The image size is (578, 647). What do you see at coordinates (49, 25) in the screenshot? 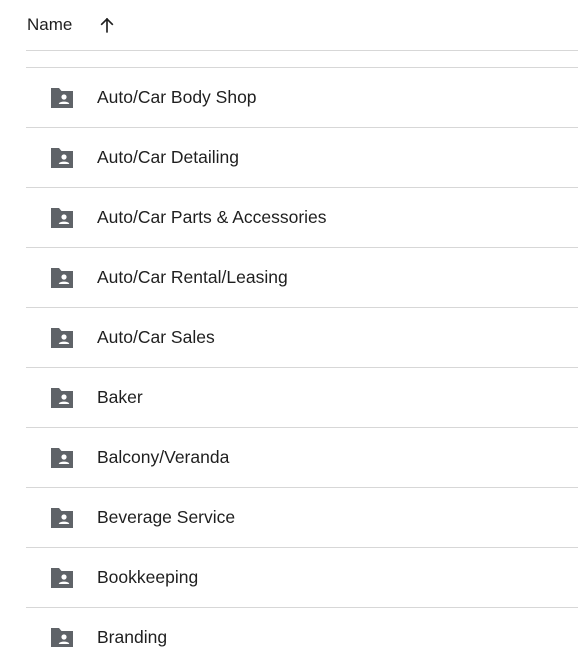
I see `name-column-header: Name` at bounding box center [49, 25].